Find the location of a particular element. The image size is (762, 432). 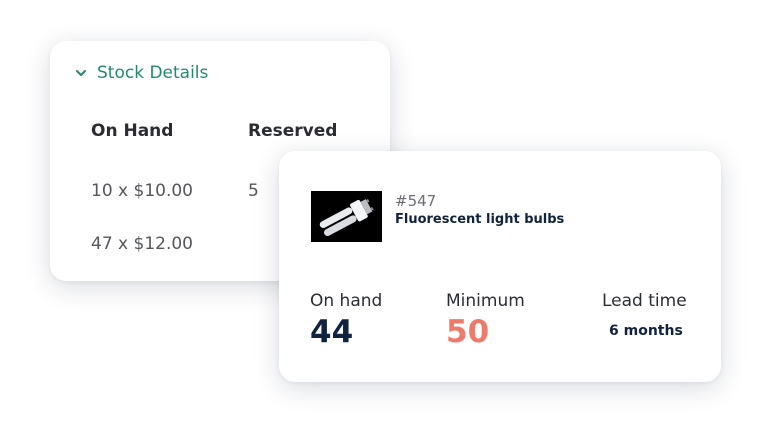

column-header-on-hand: On Hand is located at coordinates (132, 131).